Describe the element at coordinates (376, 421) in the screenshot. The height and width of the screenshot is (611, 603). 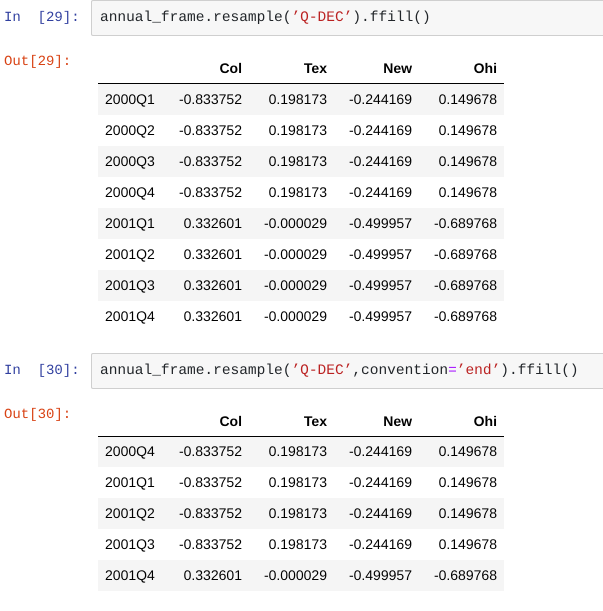
I see `column-header: New` at that location.